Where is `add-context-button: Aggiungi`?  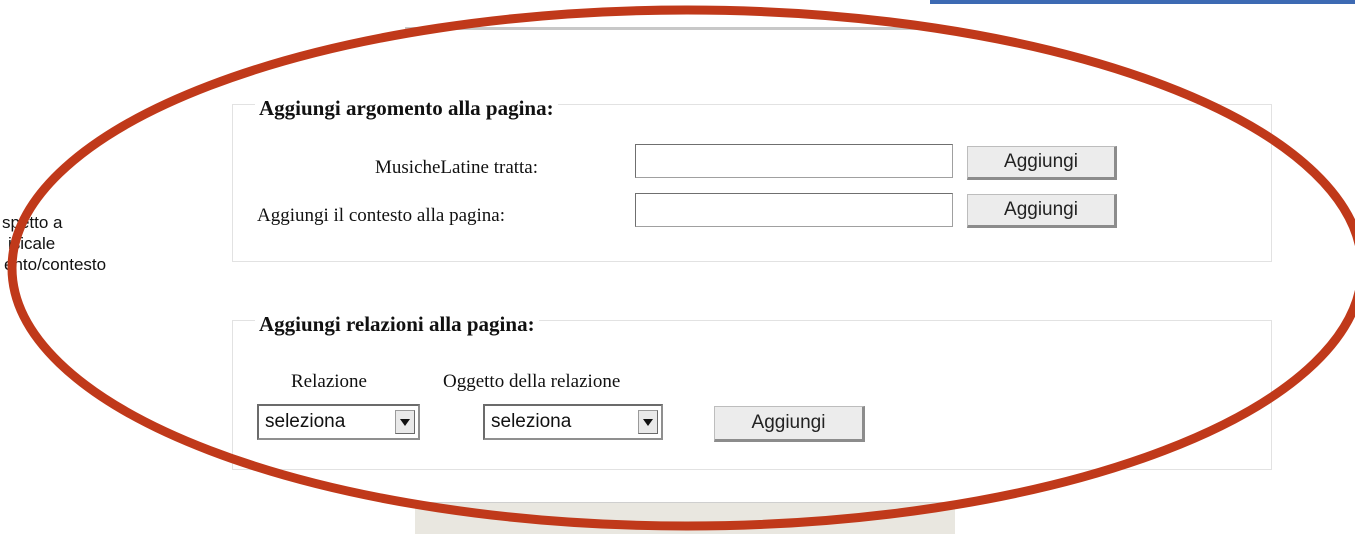 add-context-button: Aggiungi is located at coordinates (1042, 211).